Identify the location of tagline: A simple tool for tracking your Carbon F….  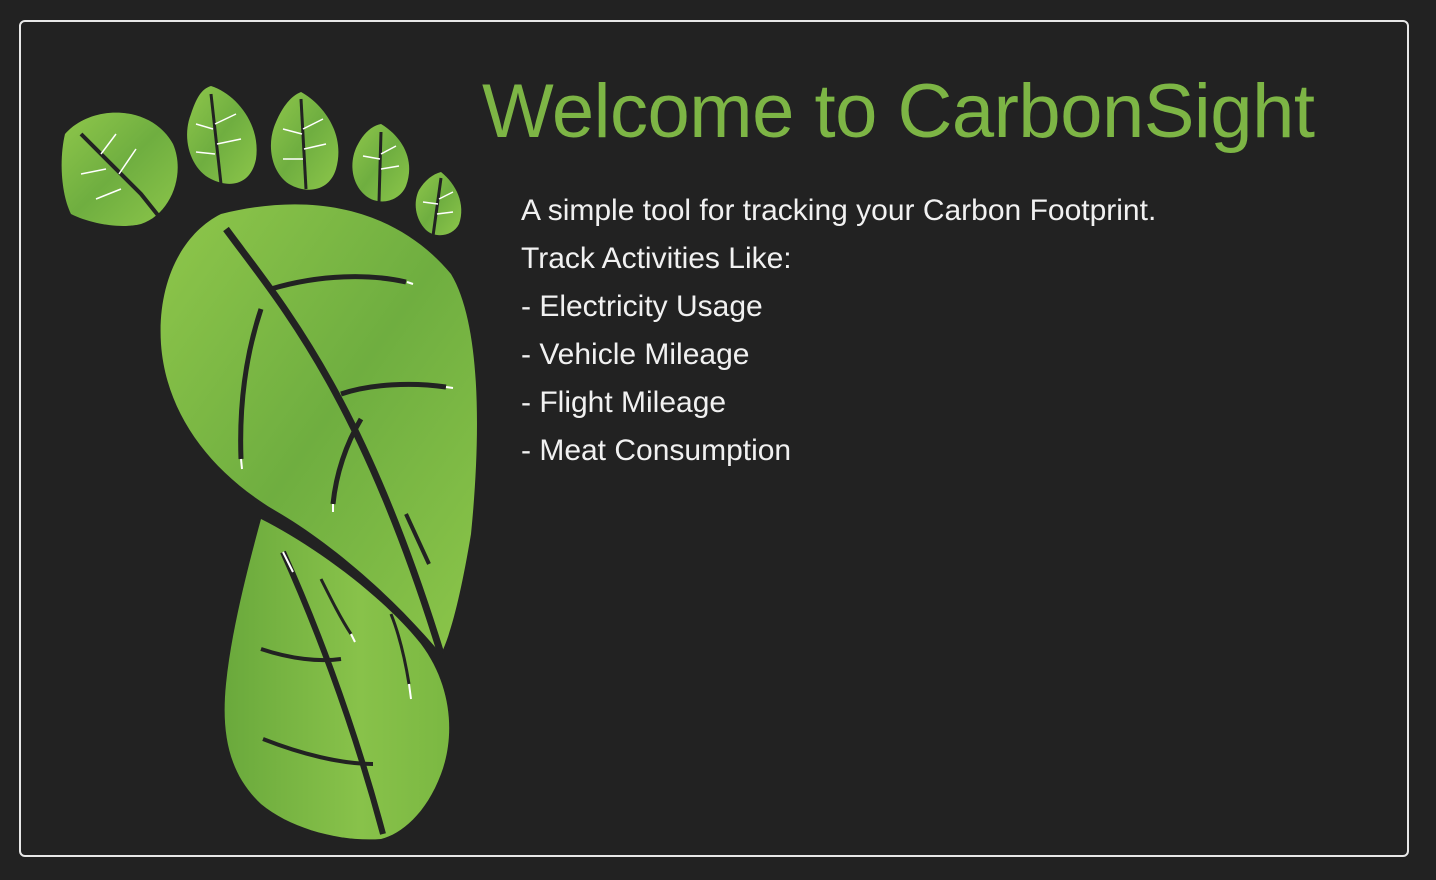
(839, 210).